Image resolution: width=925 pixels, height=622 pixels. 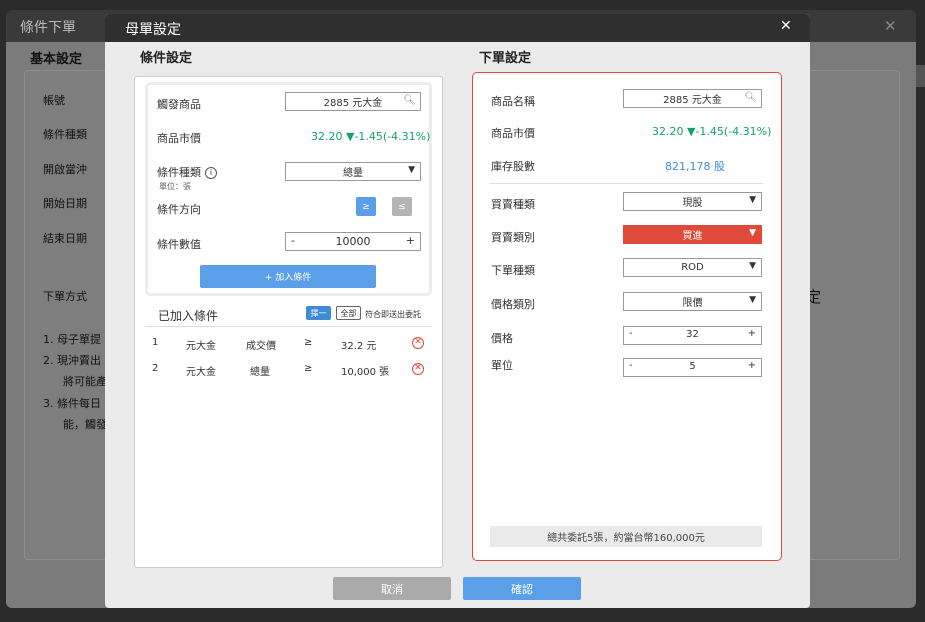 I want to click on bg-note-2b: 將可能產, so click(x=85, y=381).